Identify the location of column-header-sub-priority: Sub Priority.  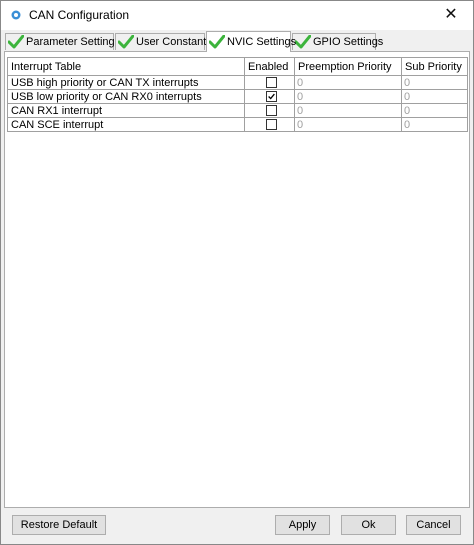
(434, 66).